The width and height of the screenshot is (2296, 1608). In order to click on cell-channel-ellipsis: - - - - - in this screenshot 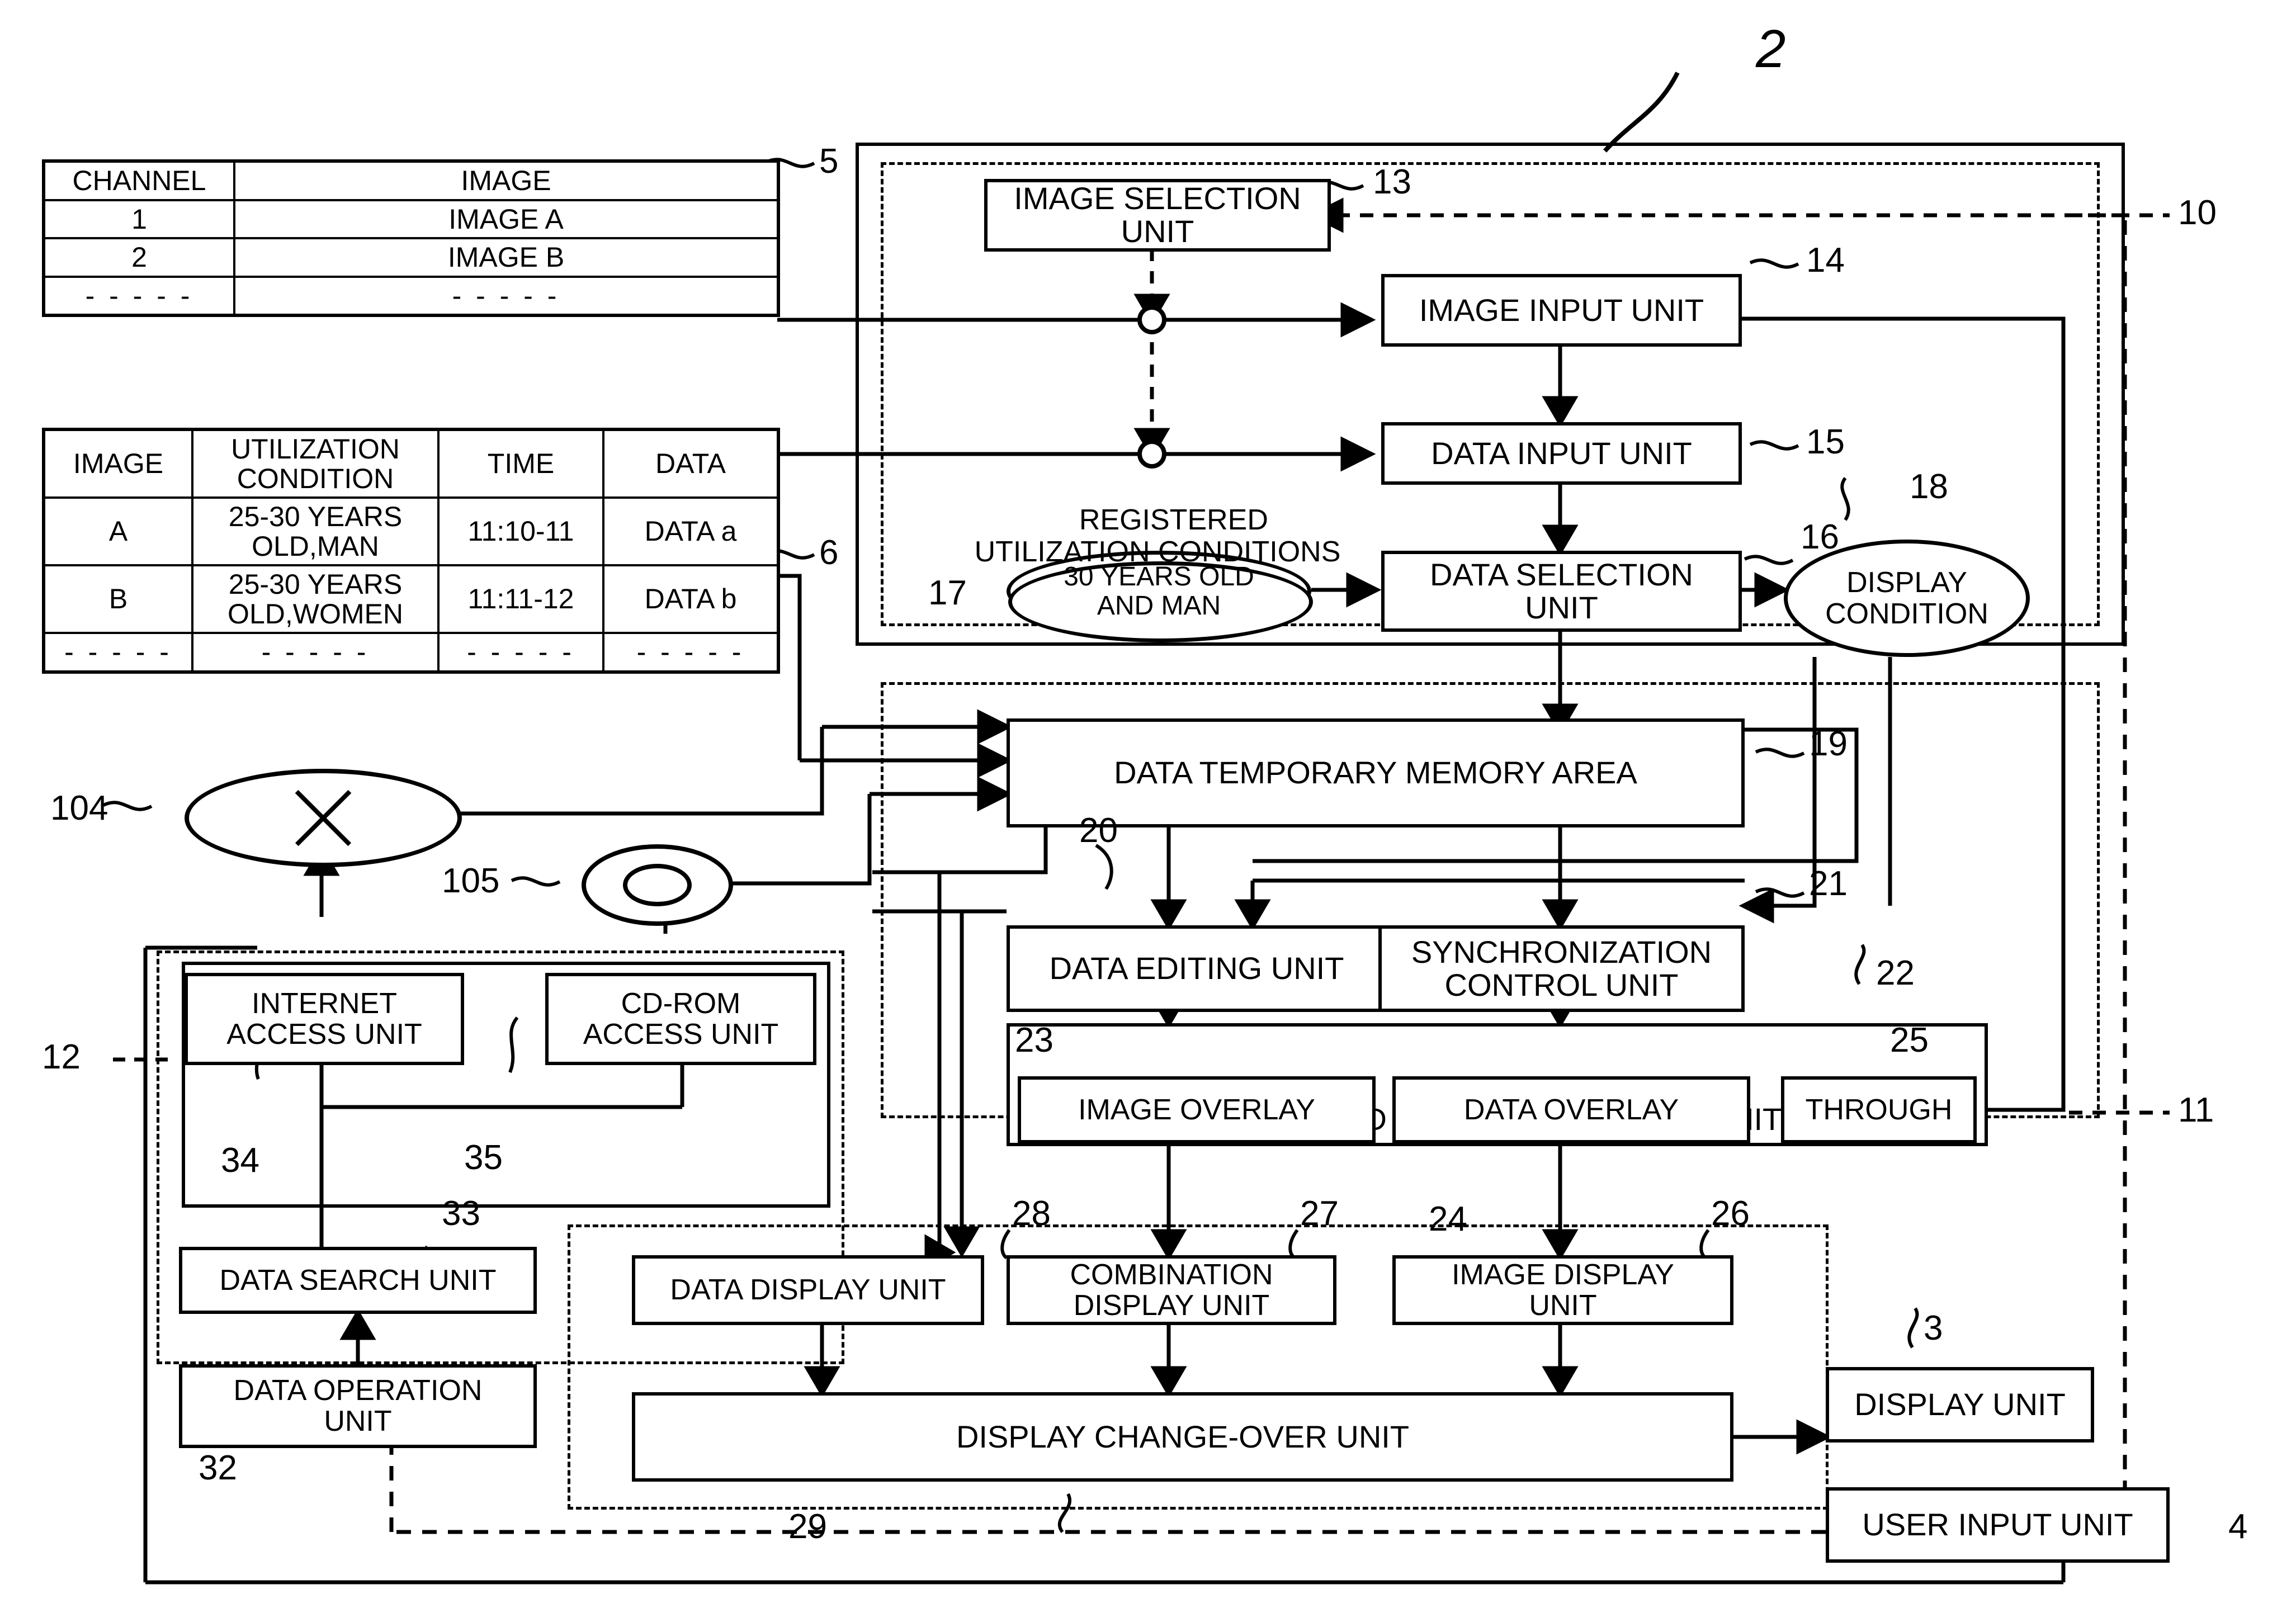, I will do `click(138, 295)`.